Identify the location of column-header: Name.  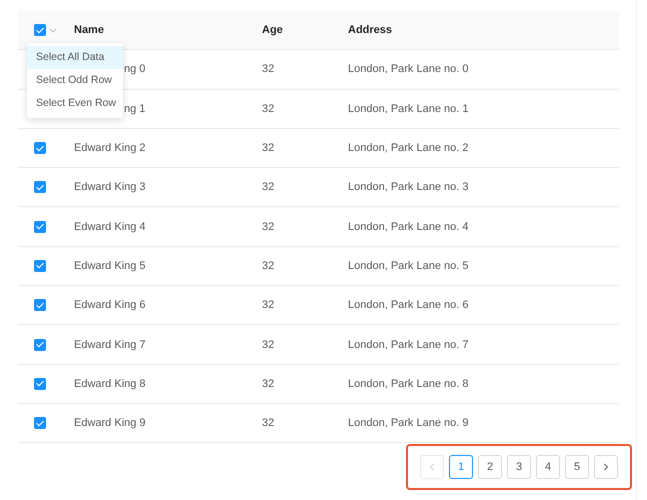
(89, 30).